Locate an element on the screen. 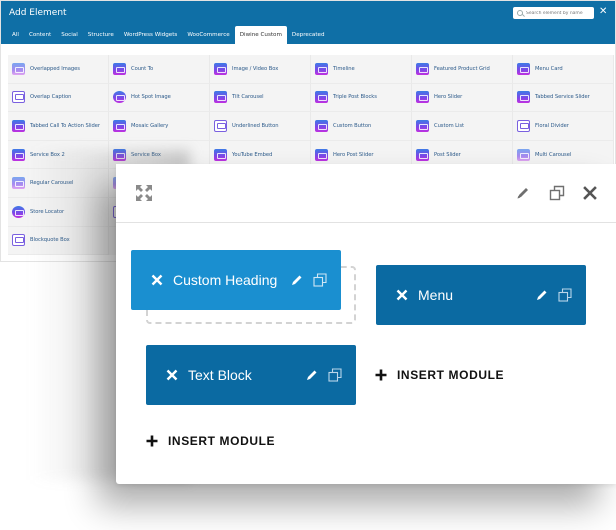 Image resolution: width=616 pixels, height=530 pixels. element-item: Count To is located at coordinates (159, 69).